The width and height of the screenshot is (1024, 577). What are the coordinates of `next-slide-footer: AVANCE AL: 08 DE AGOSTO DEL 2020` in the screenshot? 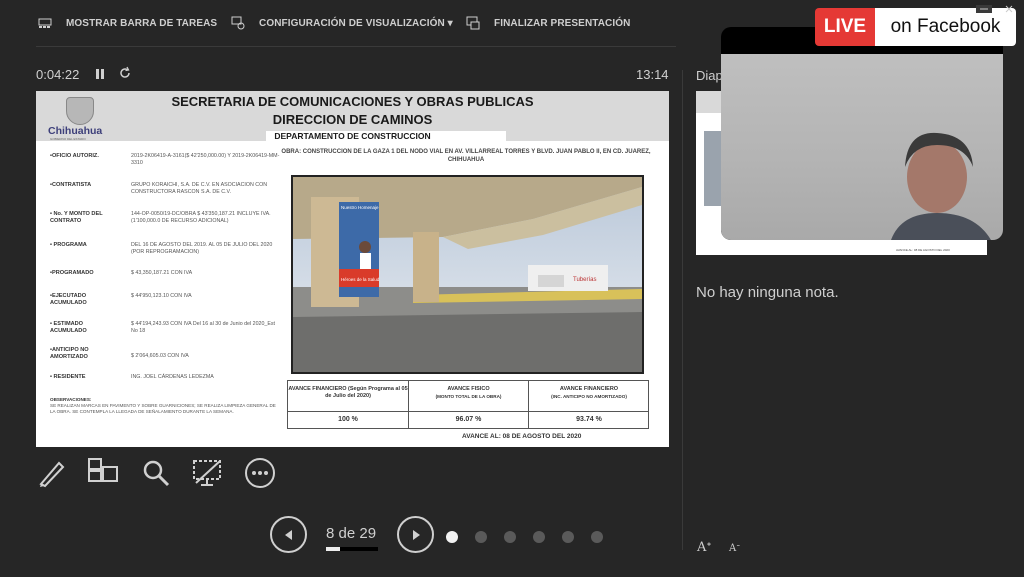 It's located at (923, 250).